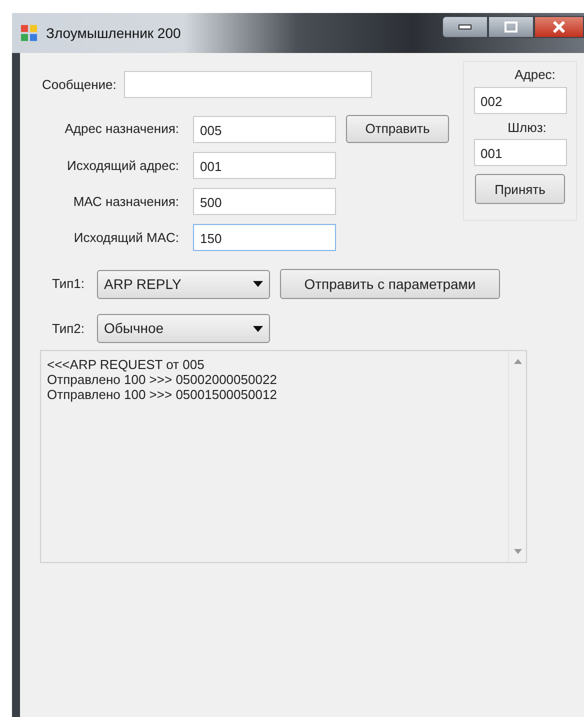  Describe the element at coordinates (162, 379) in the screenshot. I see `log-line: Отправлено 100 >>> 05002000050022` at that location.